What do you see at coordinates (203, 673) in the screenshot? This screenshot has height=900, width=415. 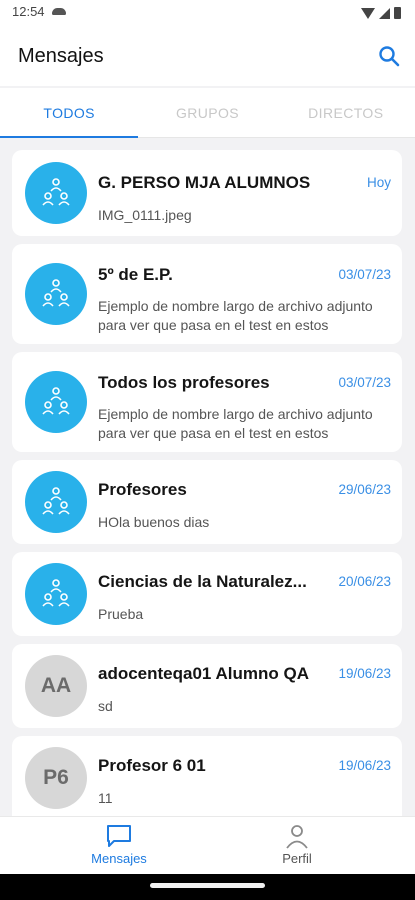 I see `conversation-title: adocenteqa01 Alumno QA` at bounding box center [203, 673].